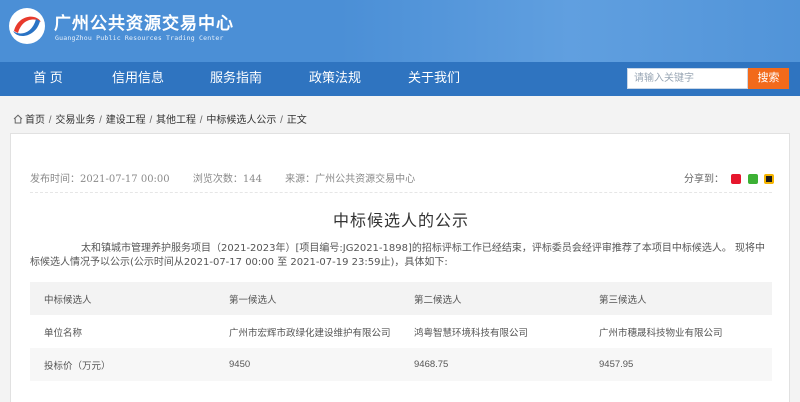 The width and height of the screenshot is (800, 402). I want to click on breadcrumb-home: 首页, so click(35, 120).